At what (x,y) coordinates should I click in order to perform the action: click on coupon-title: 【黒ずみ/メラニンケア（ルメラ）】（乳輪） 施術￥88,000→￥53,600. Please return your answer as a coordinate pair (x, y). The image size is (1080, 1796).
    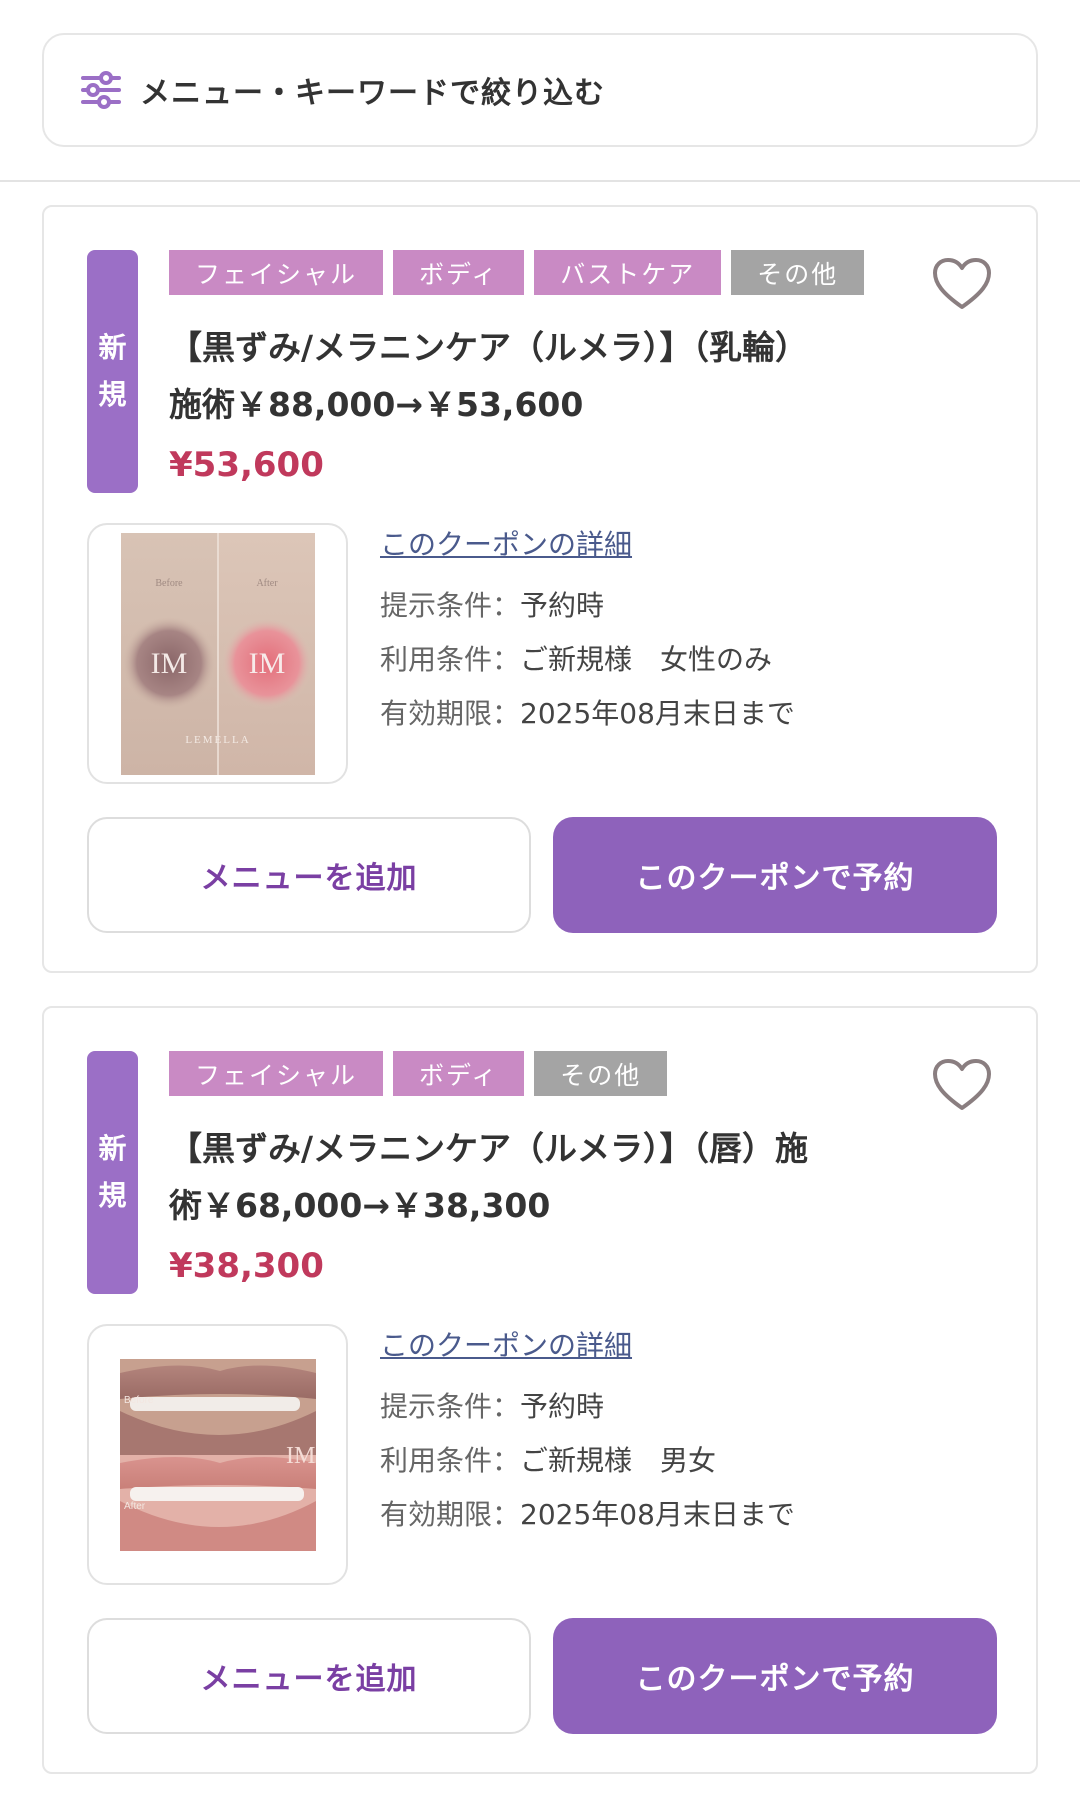
    Looking at the image, I should click on (529, 376).